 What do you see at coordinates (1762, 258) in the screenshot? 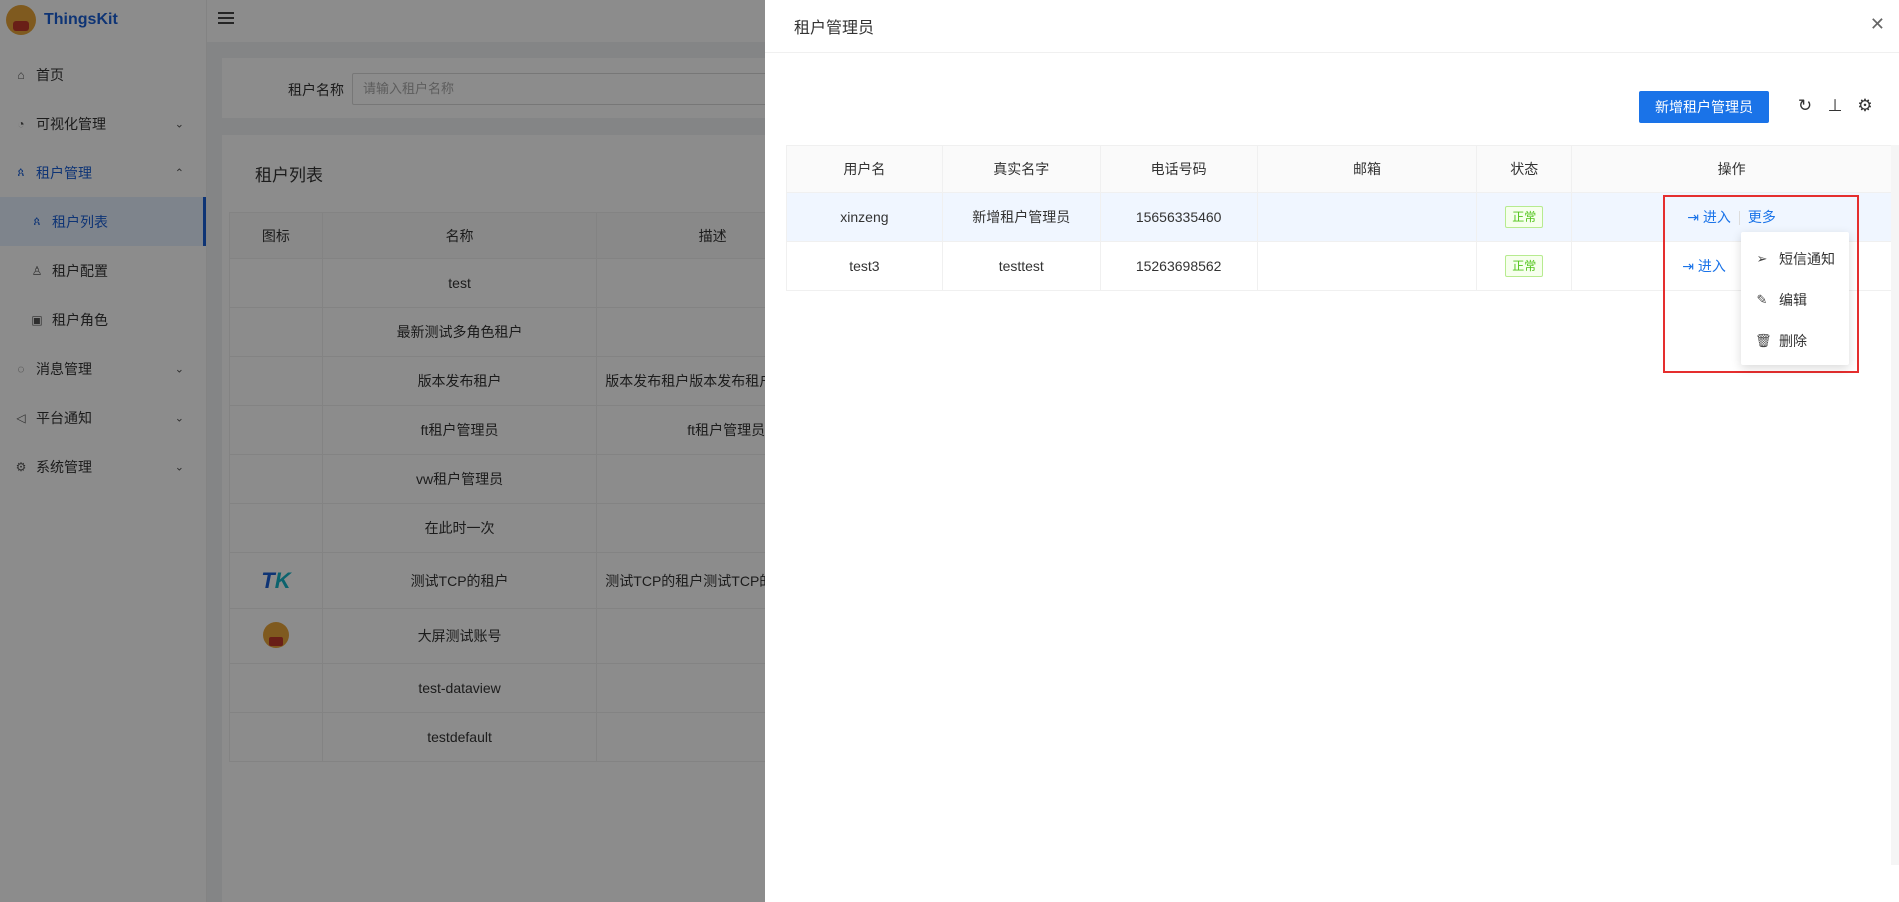
I see `send-icon: ➢` at bounding box center [1762, 258].